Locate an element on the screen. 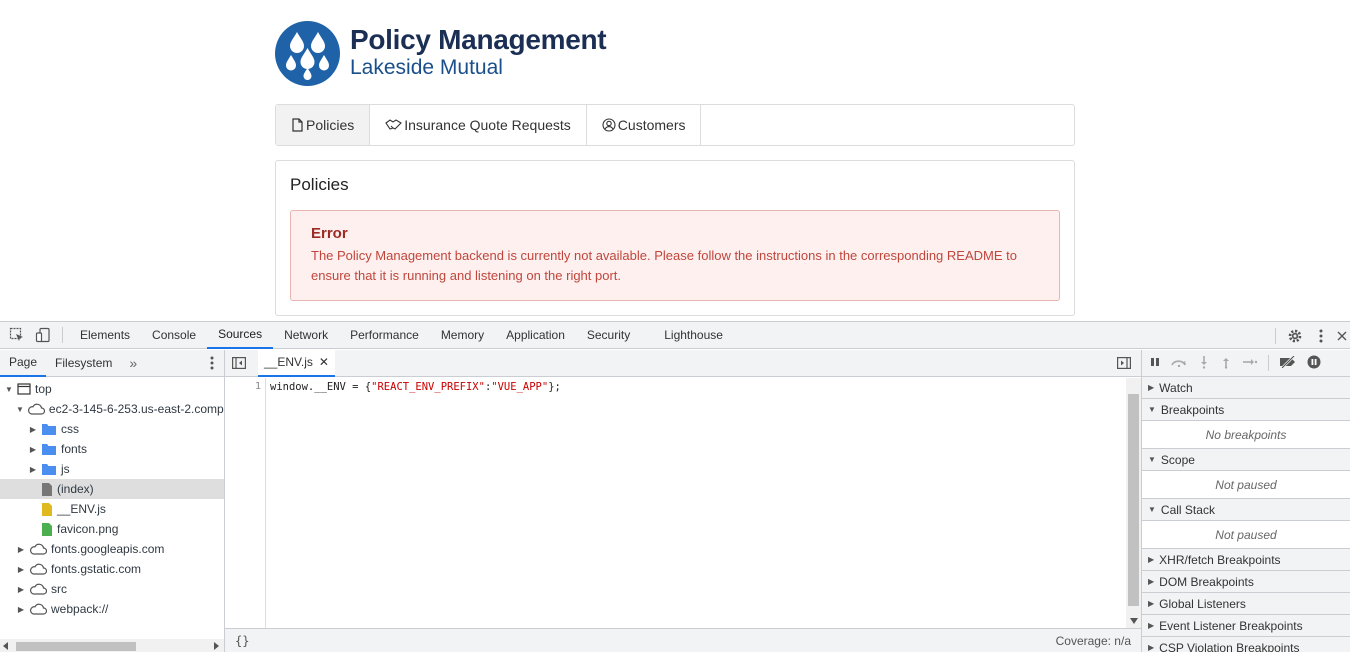 This screenshot has height=652, width=1350. tree-item-index: (index) is located at coordinates (112, 489).